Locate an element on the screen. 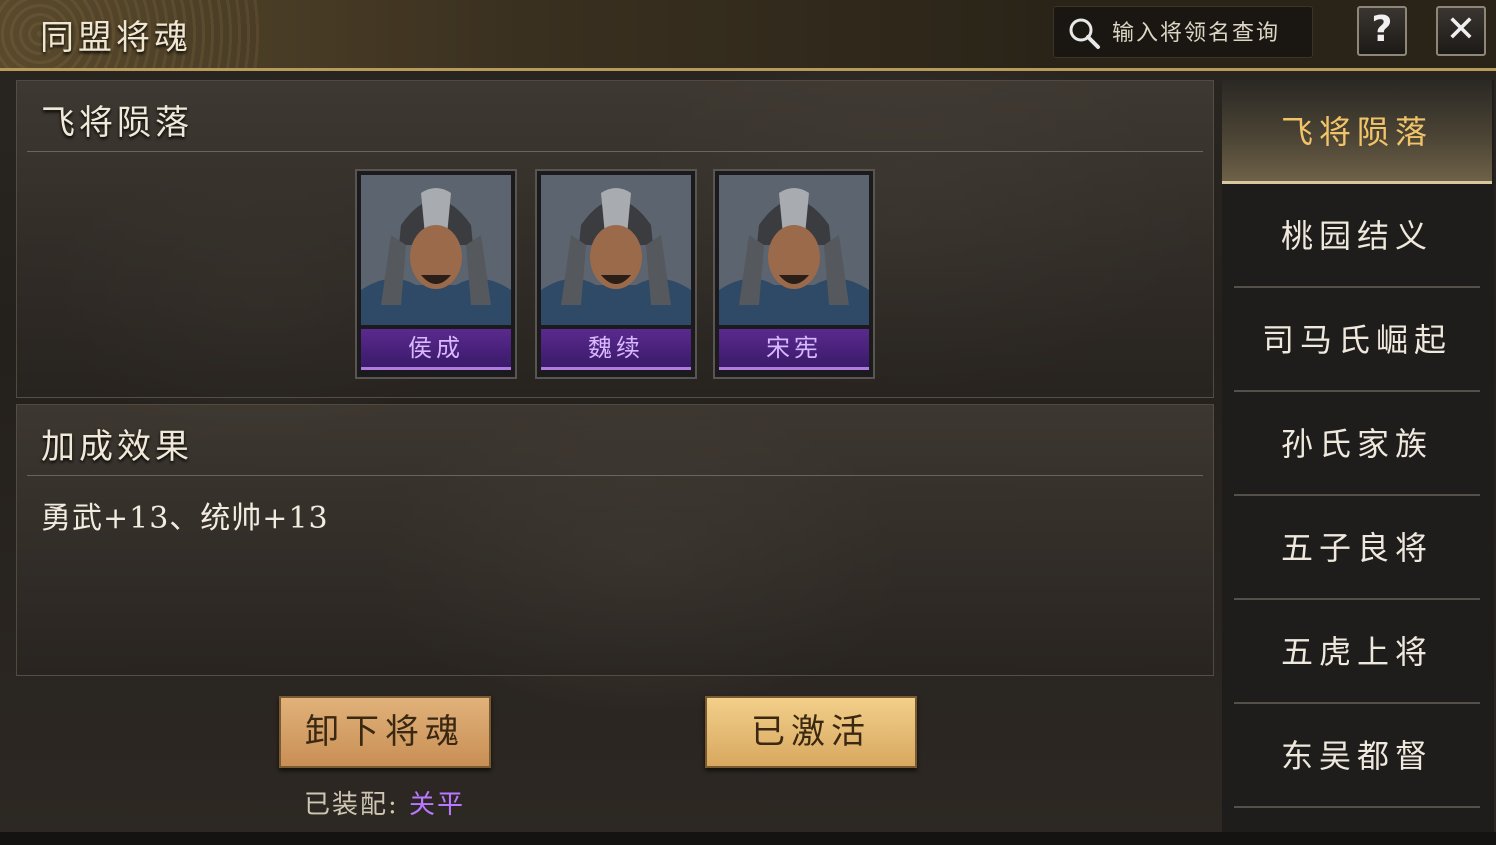 Image resolution: width=1496 pixels, height=845 pixels. sidebar-item-label: 桃园结义 is located at coordinates (1356, 236).